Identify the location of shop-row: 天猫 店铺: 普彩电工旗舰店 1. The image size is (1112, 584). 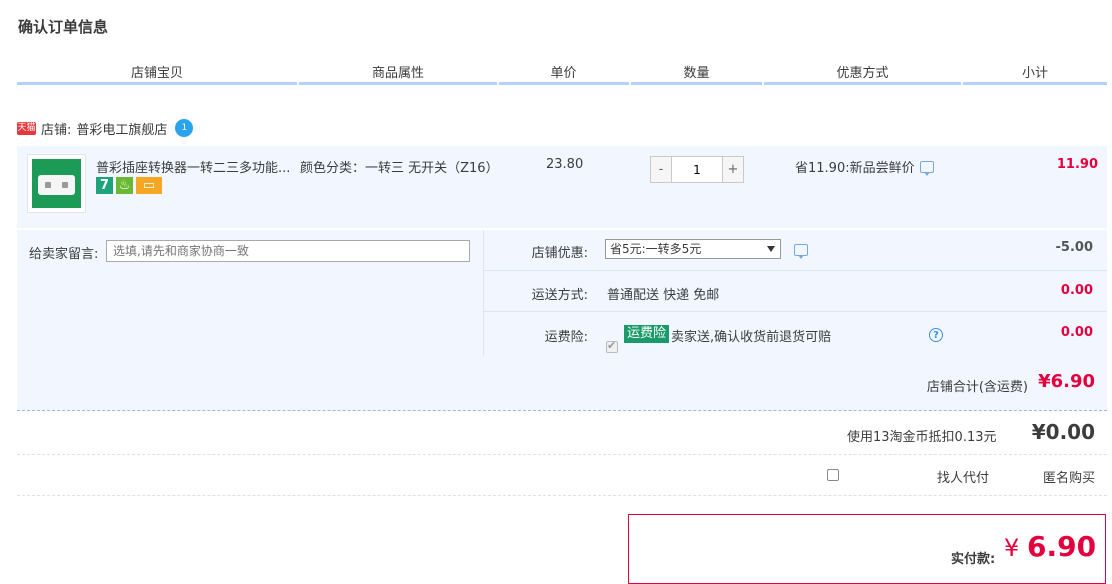
(105, 128).